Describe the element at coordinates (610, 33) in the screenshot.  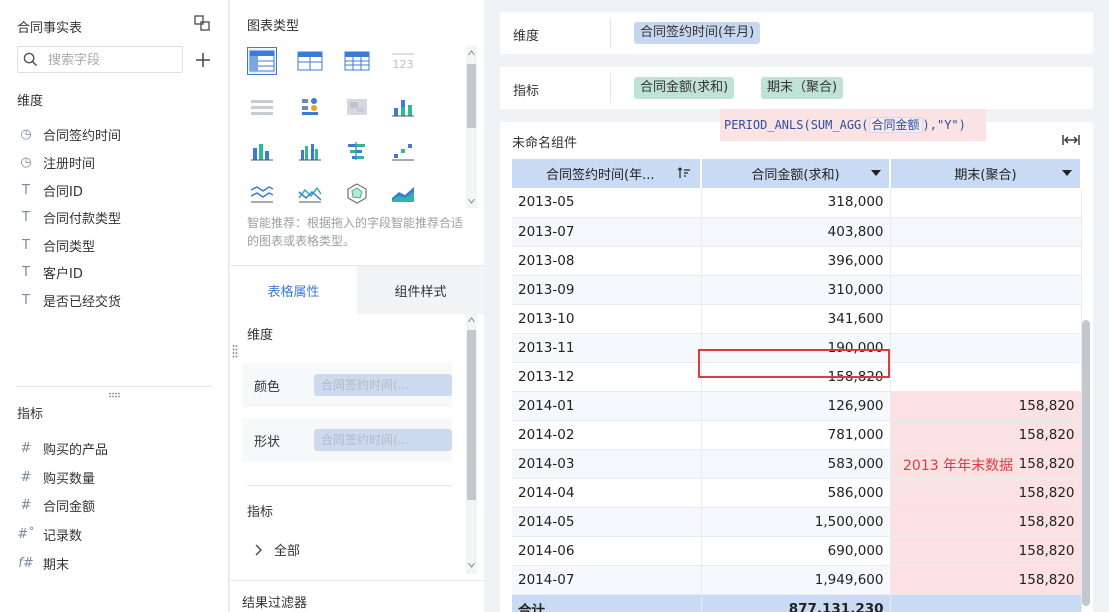
I see `shelf-separator` at that location.